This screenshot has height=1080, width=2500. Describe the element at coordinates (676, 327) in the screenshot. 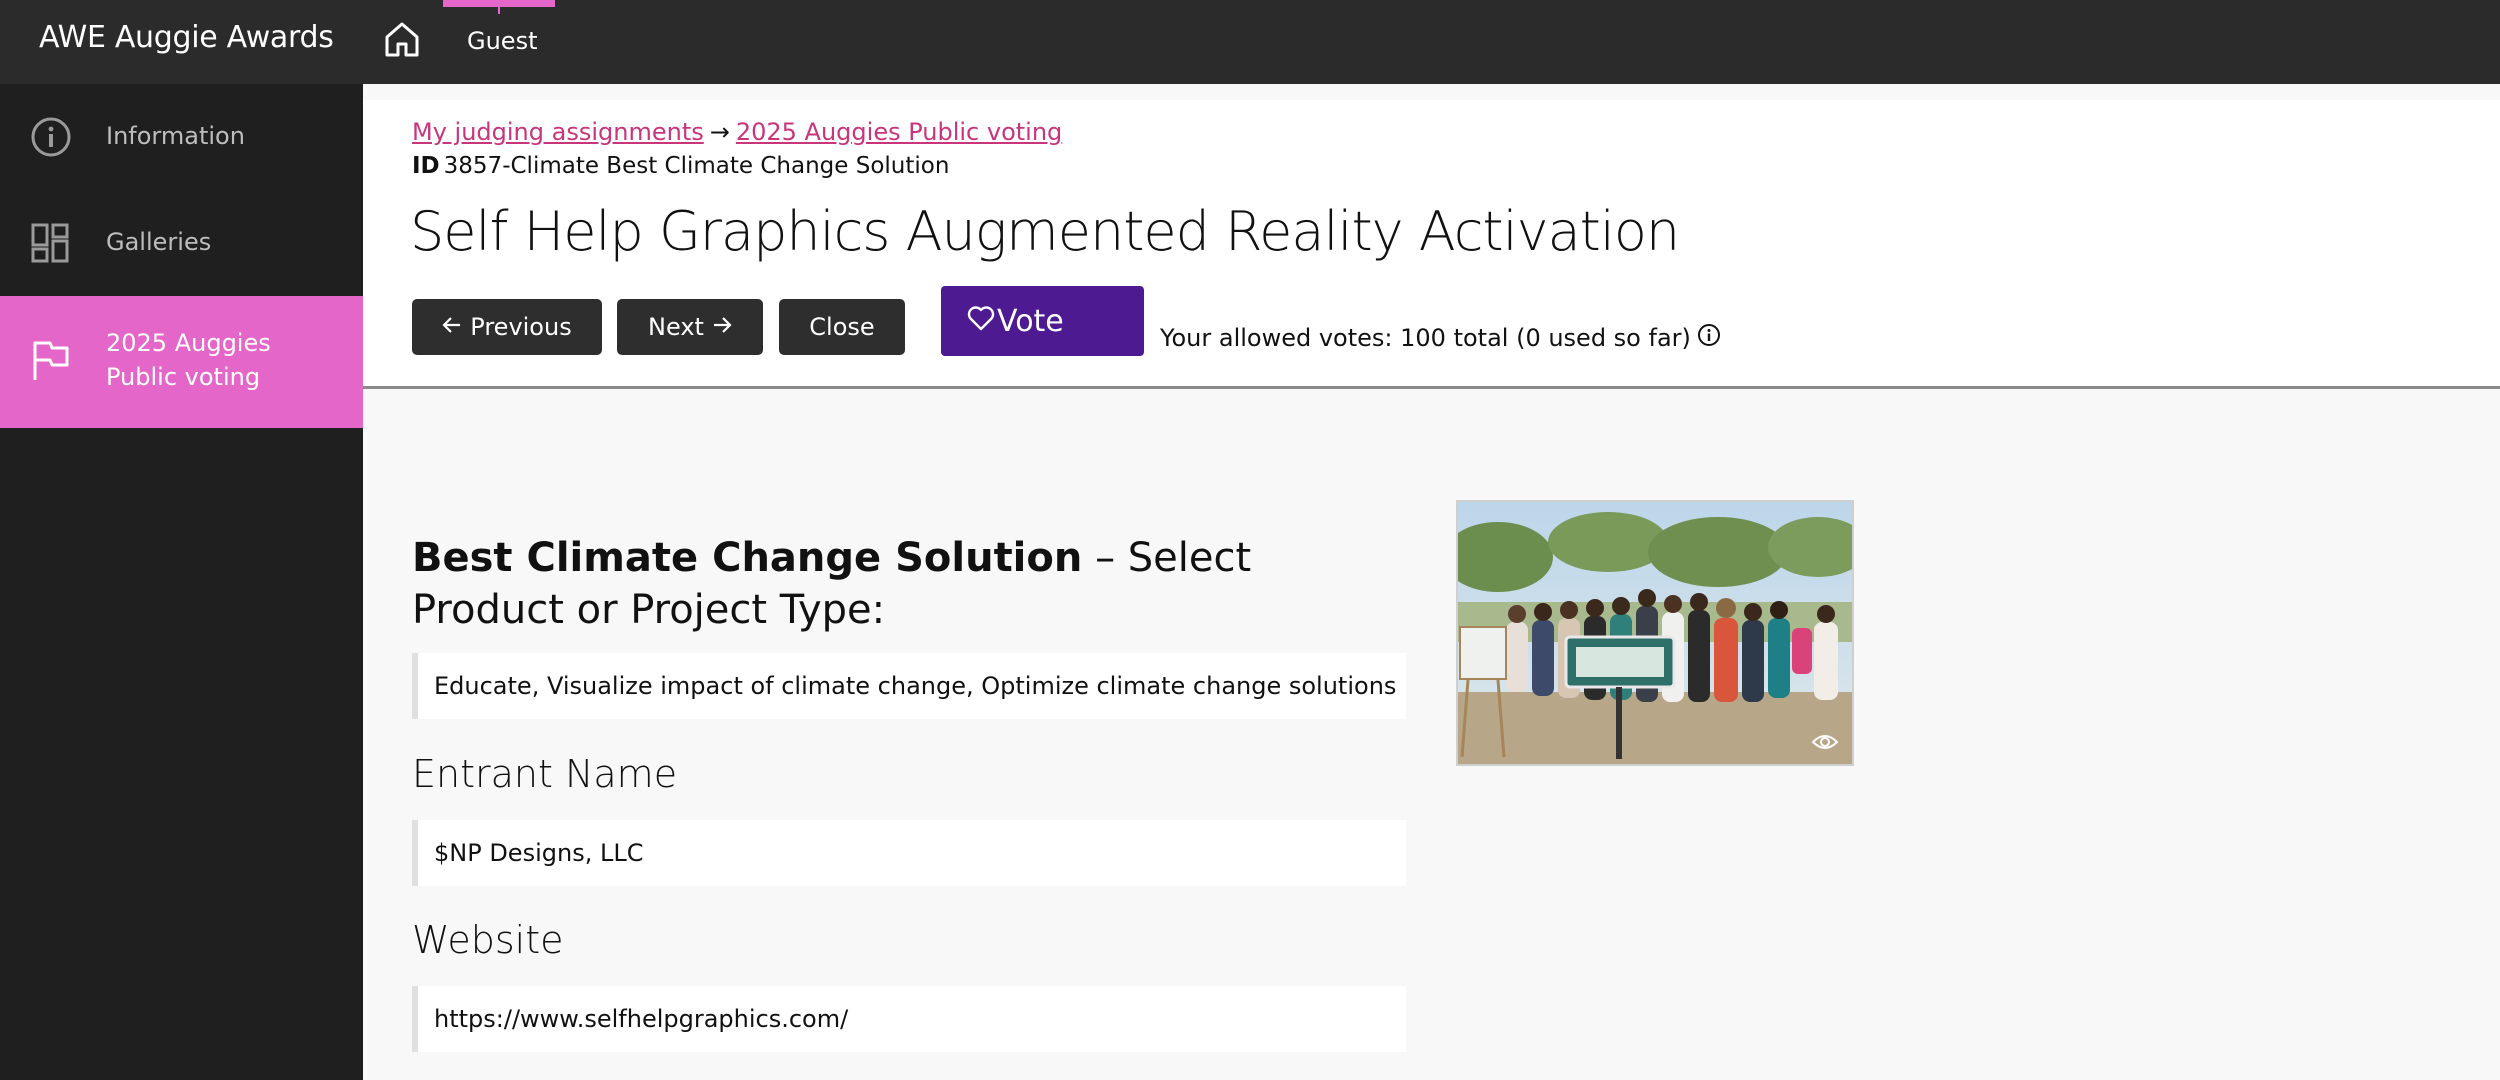

I see `next-label: Next` at that location.